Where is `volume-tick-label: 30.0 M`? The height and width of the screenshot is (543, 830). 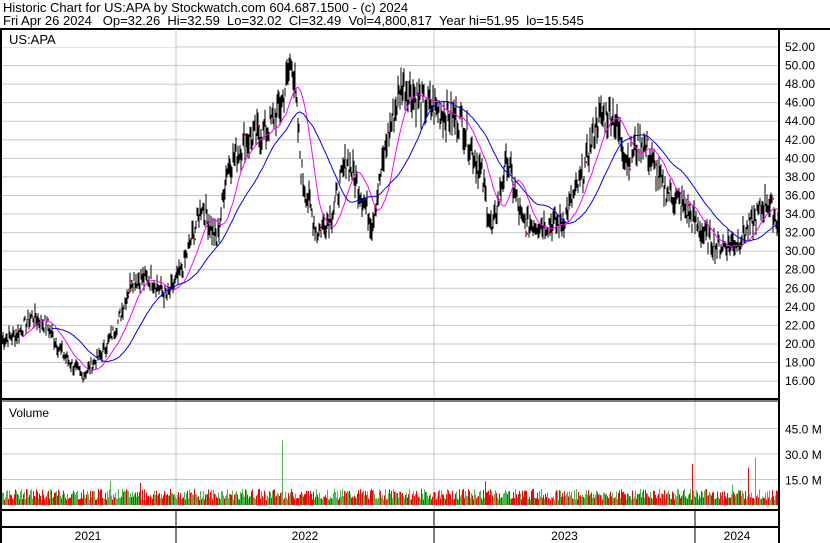 volume-tick-label: 30.0 M is located at coordinates (803, 455).